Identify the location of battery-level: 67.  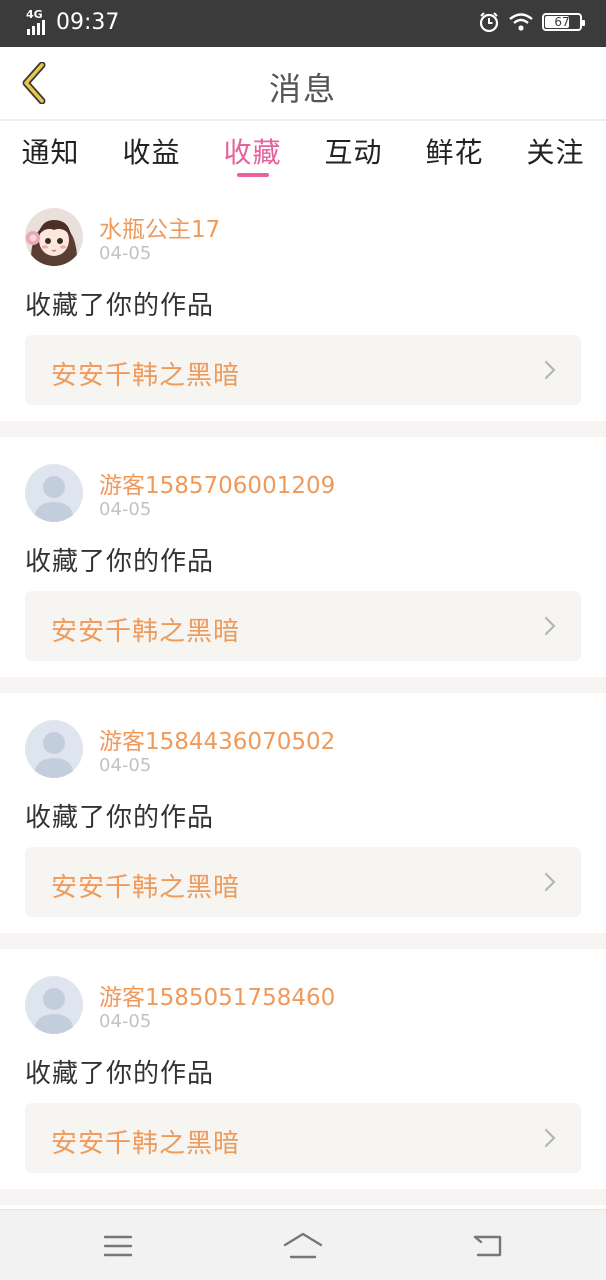
(562, 22).